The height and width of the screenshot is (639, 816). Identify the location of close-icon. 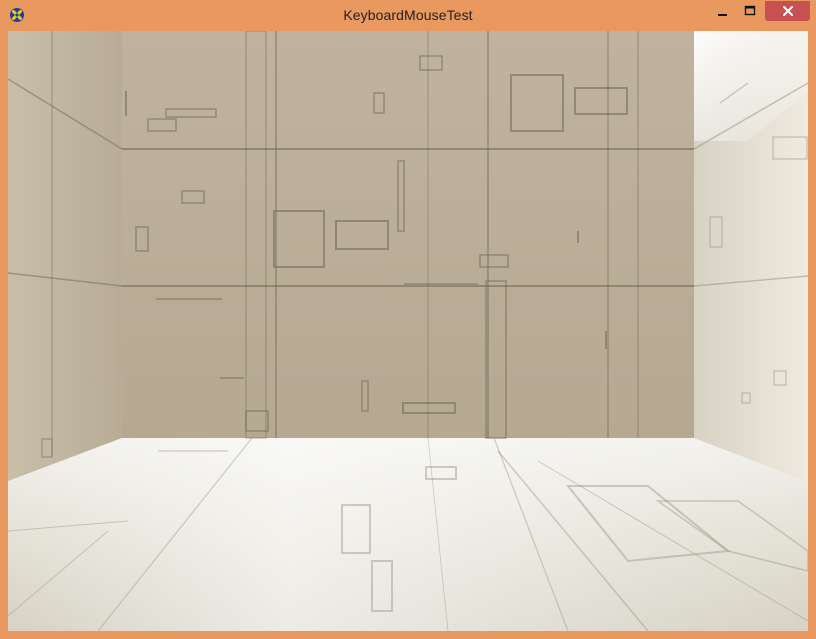
(787, 11).